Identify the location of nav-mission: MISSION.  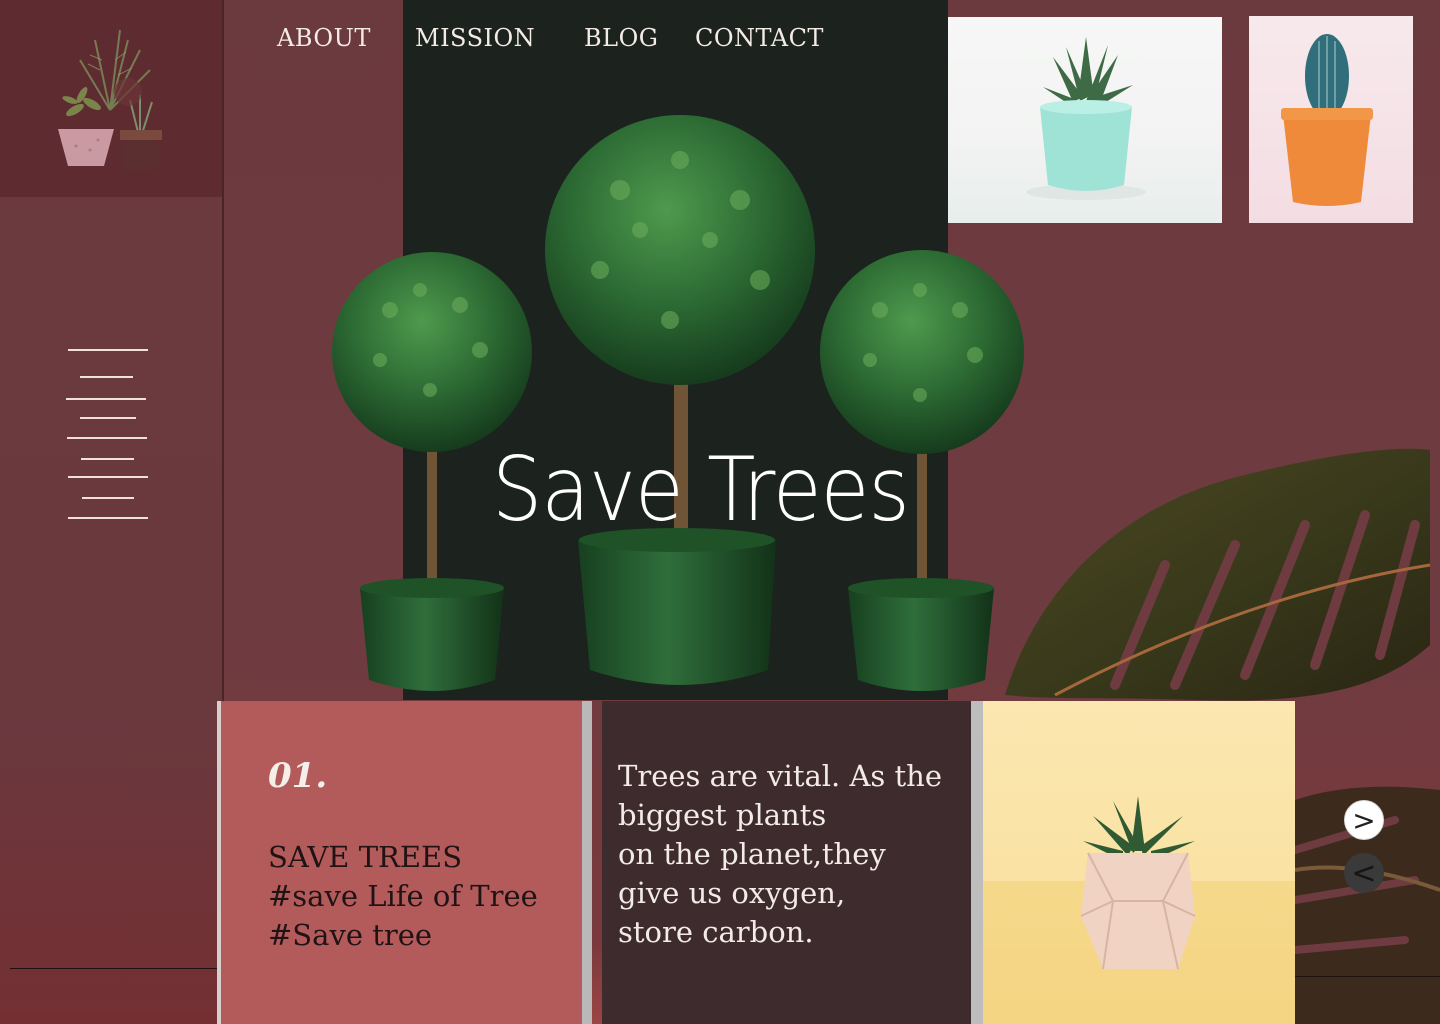
(475, 38).